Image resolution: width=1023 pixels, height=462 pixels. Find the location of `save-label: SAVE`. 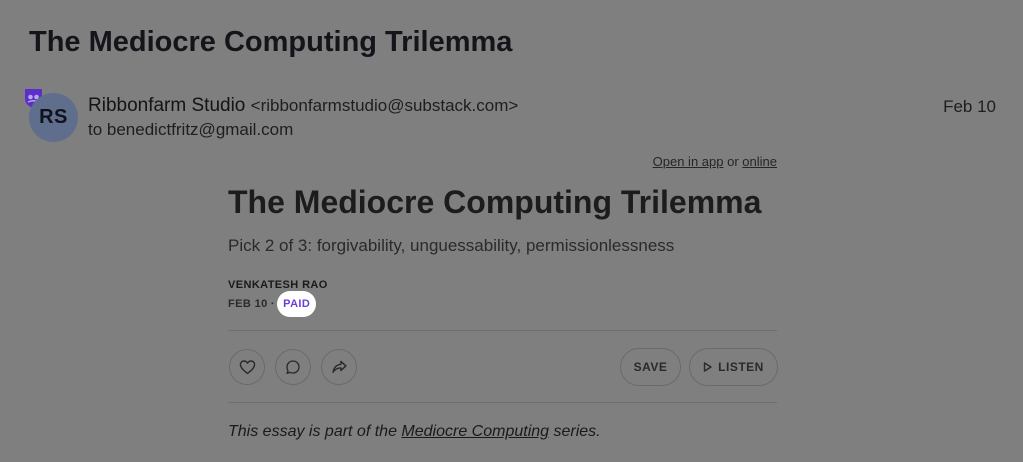

save-label: SAVE is located at coordinates (650, 367).